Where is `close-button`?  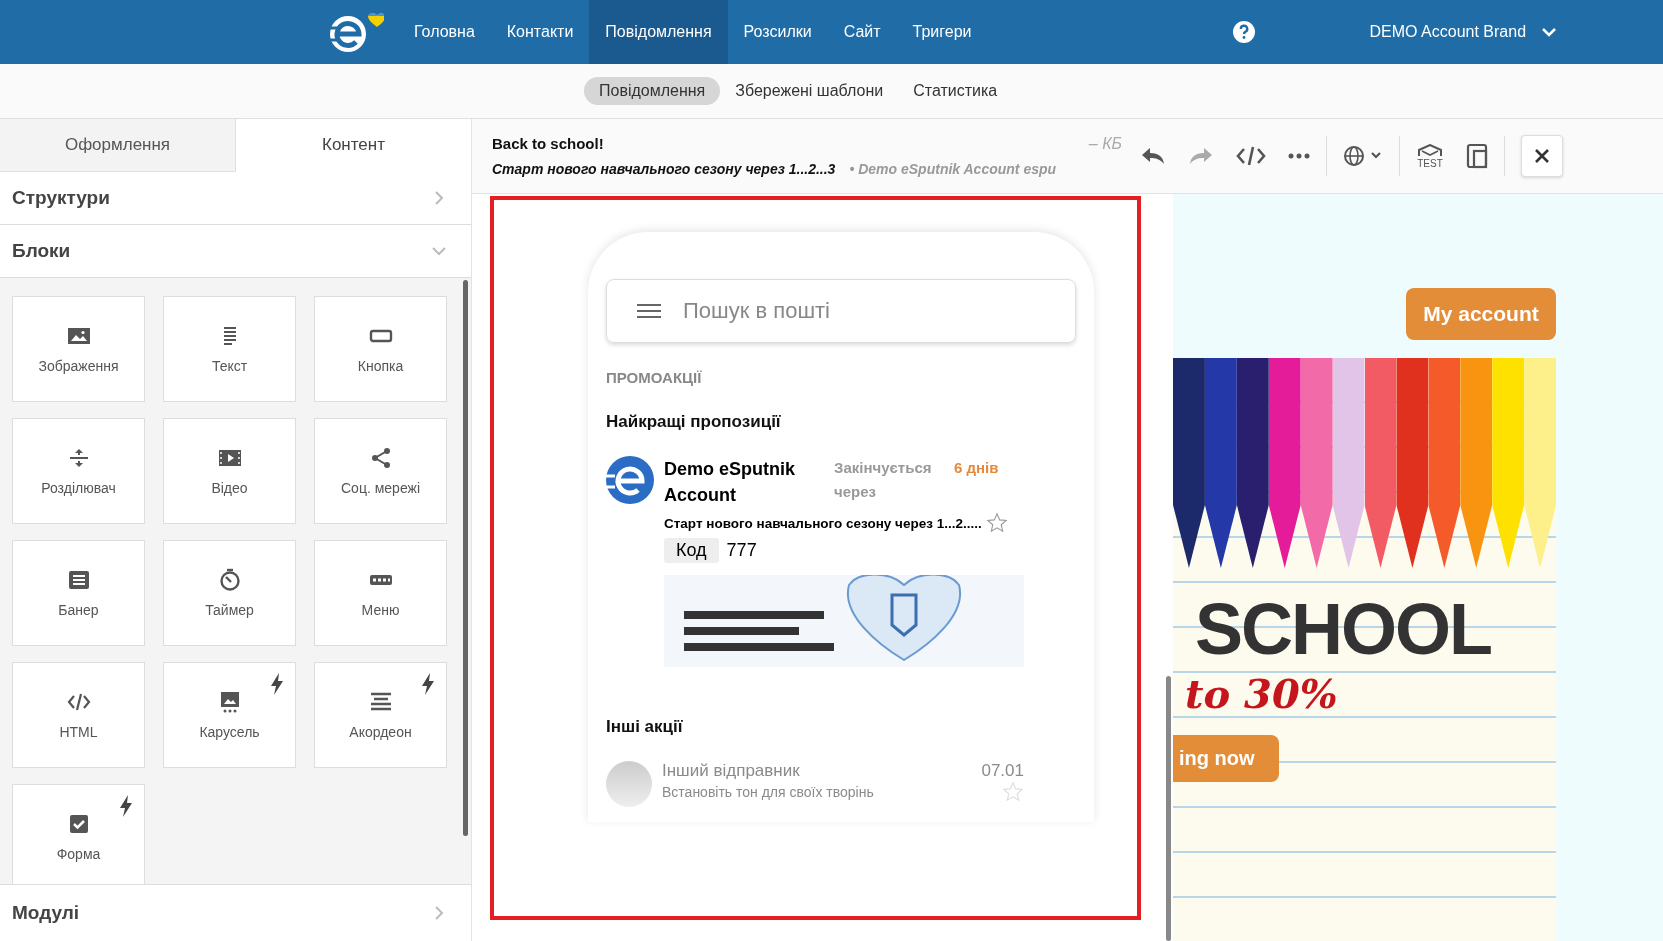
close-button is located at coordinates (1542, 156).